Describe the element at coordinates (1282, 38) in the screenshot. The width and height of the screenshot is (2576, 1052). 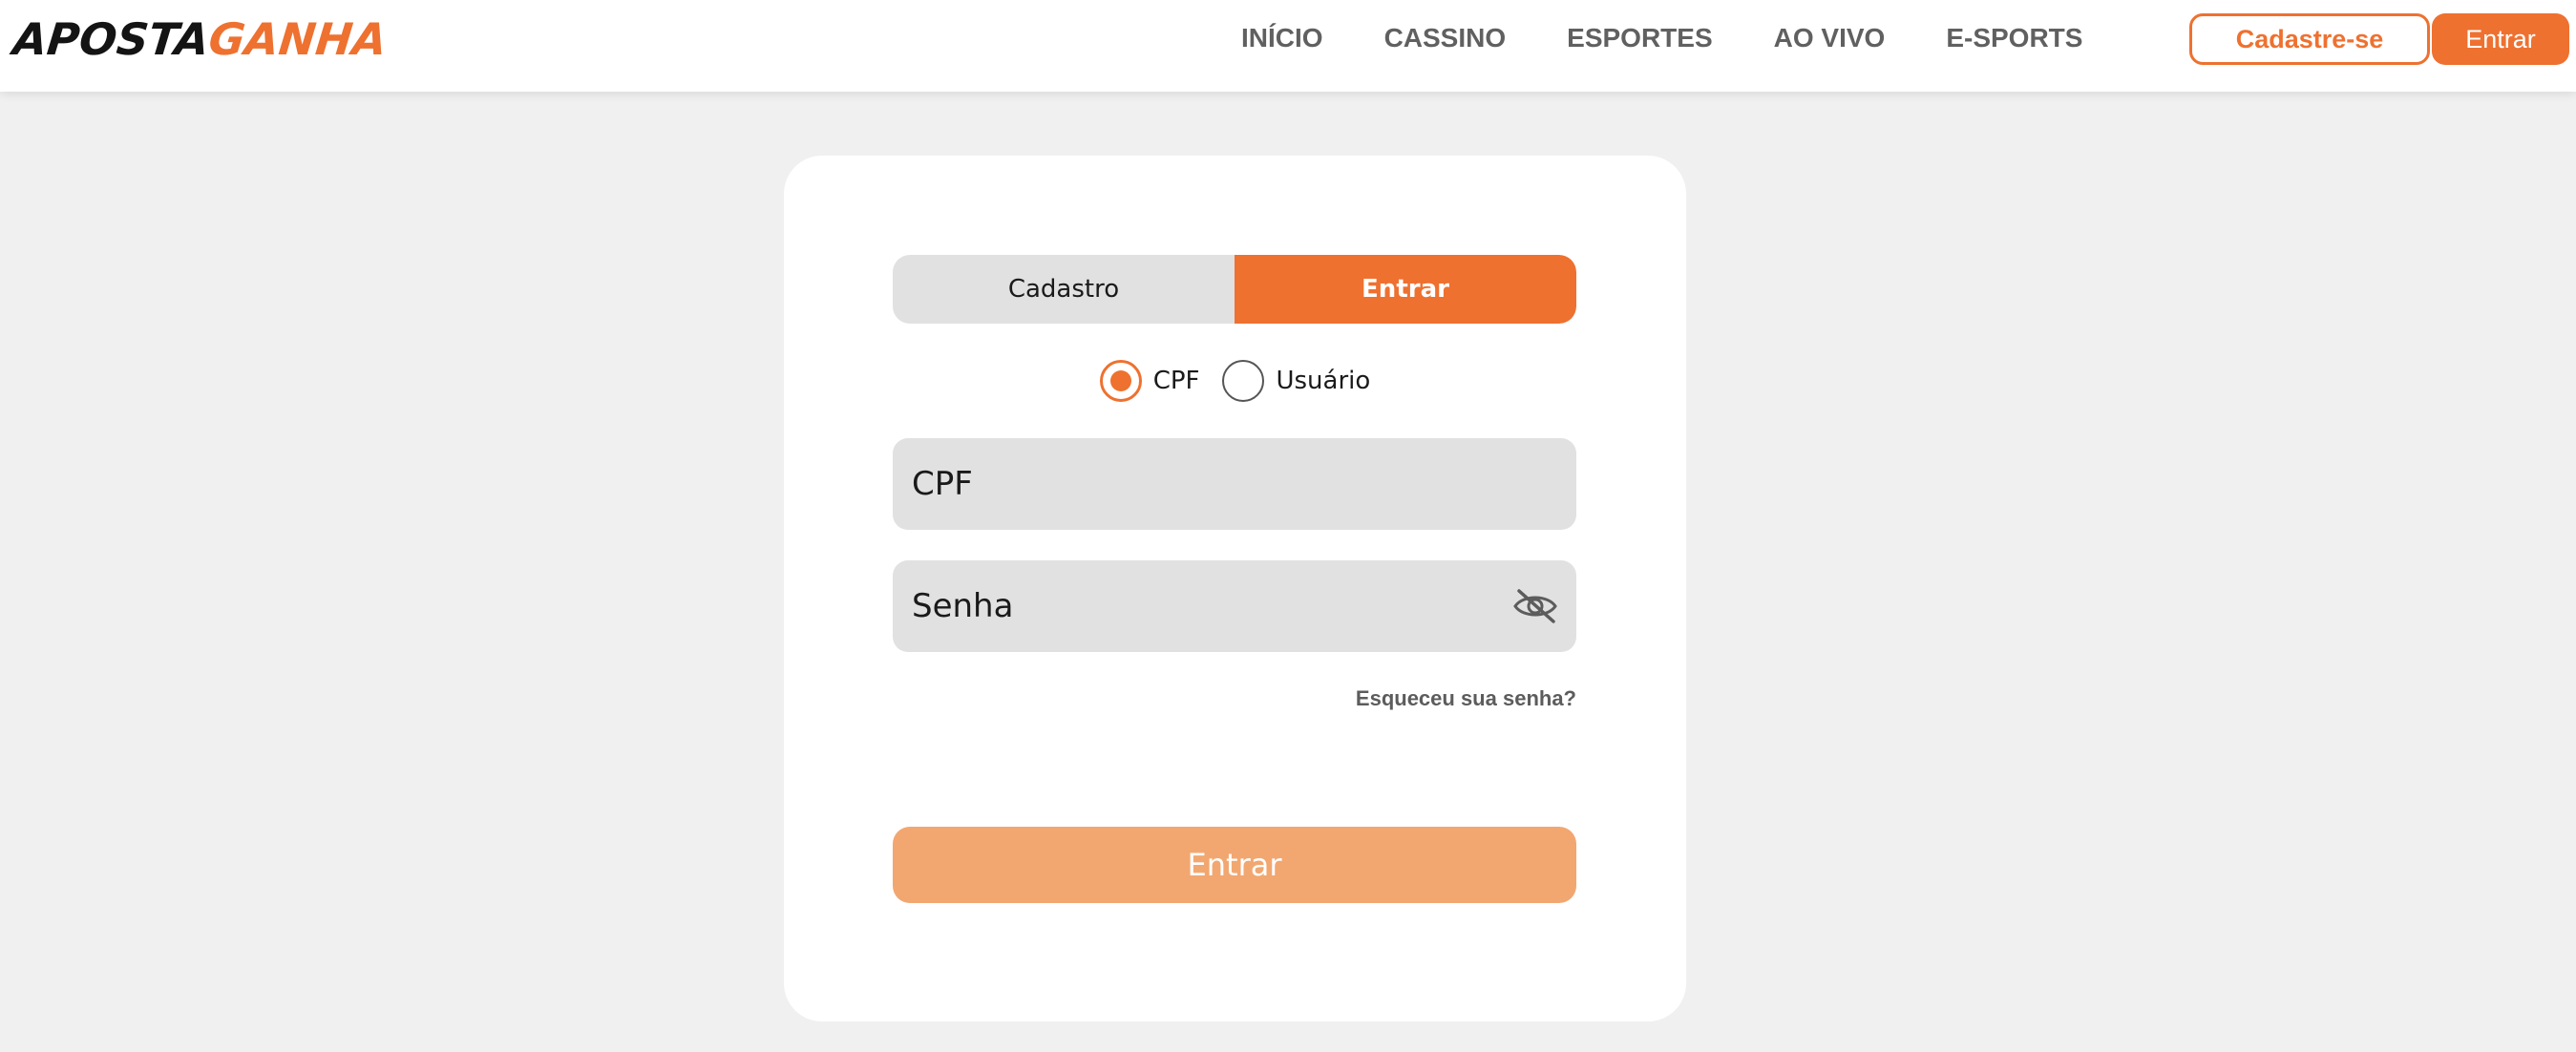
I see `nav-item-inicio: INÍCIO` at that location.